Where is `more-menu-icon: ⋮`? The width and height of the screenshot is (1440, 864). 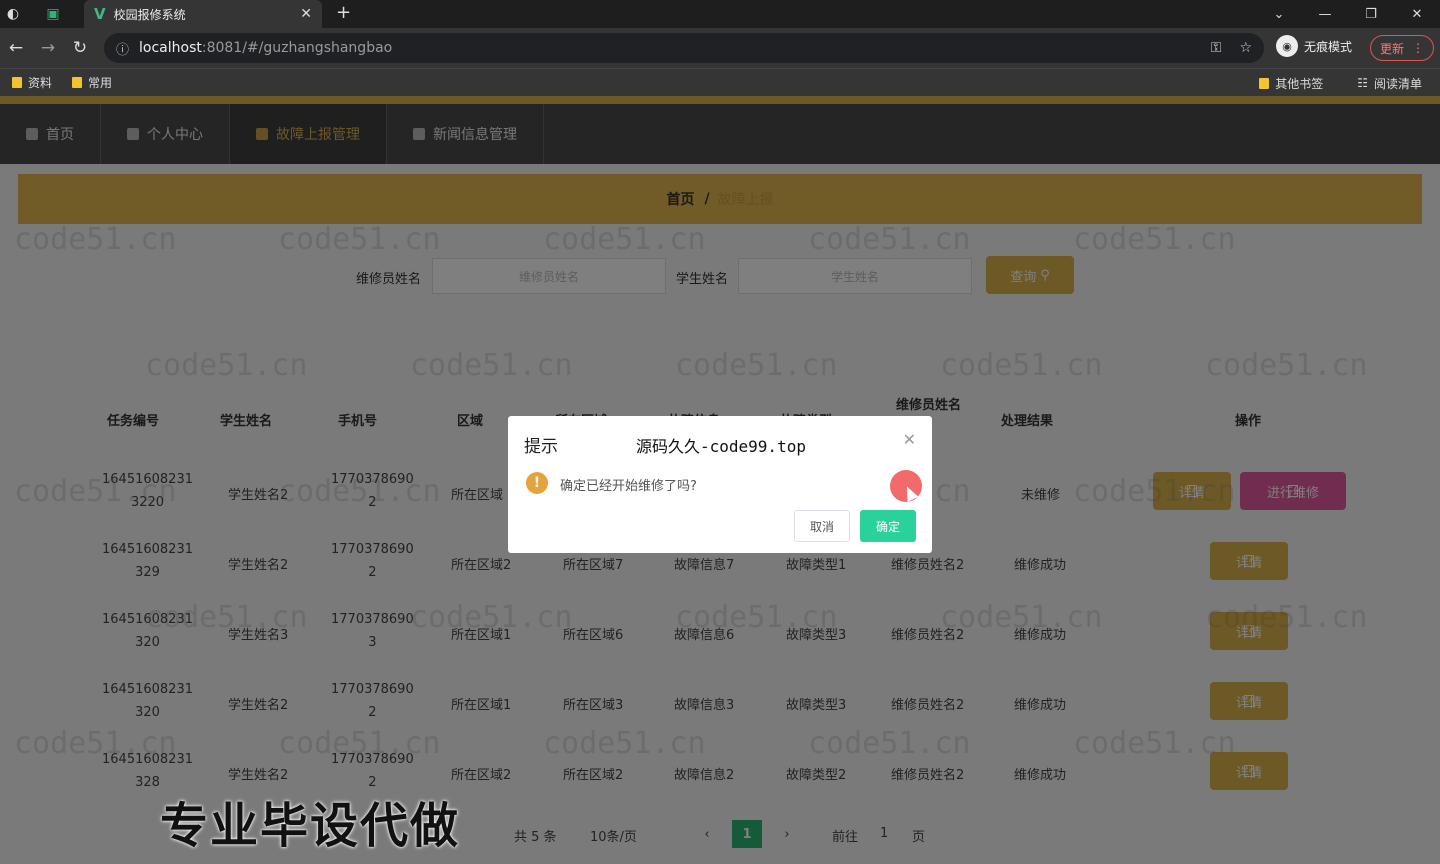
more-menu-icon: ⋮ is located at coordinates (1418, 48).